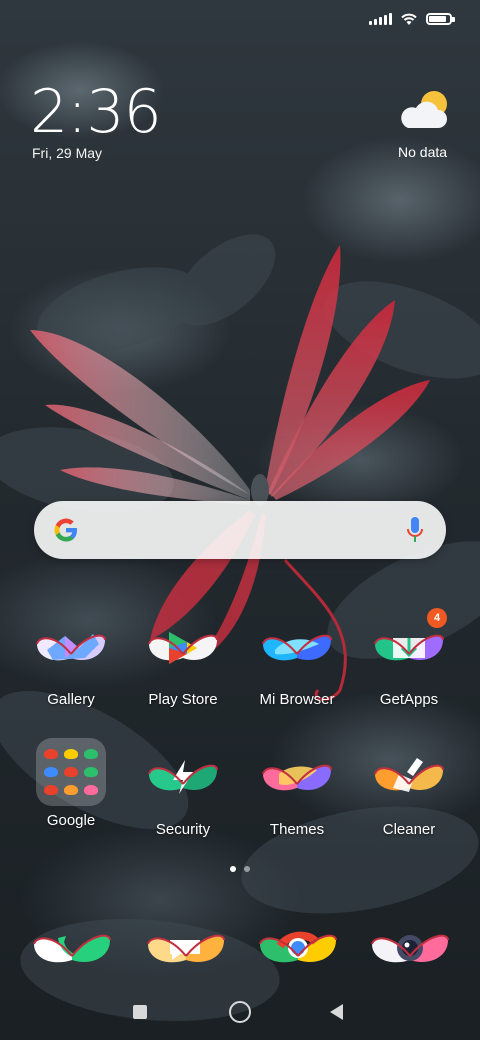  Describe the element at coordinates (71, 647) in the screenshot. I see `gallery-icon` at that location.